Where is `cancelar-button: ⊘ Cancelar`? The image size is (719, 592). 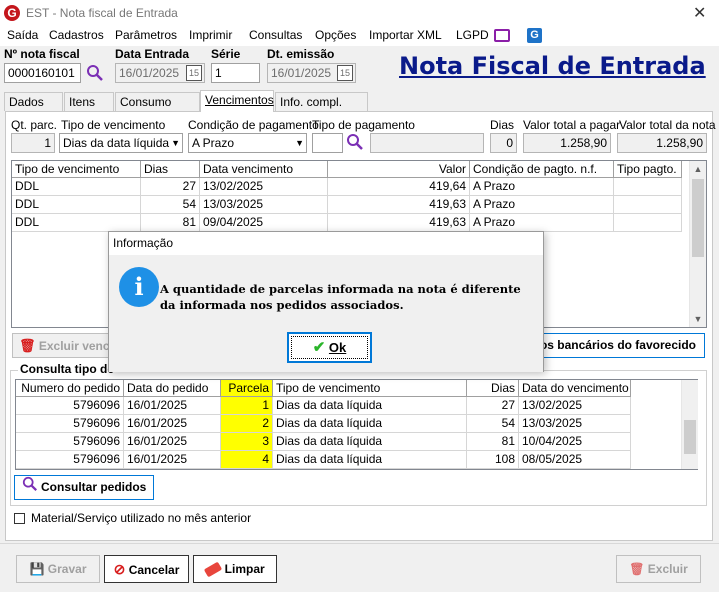 cancelar-button: ⊘ Cancelar is located at coordinates (146, 569).